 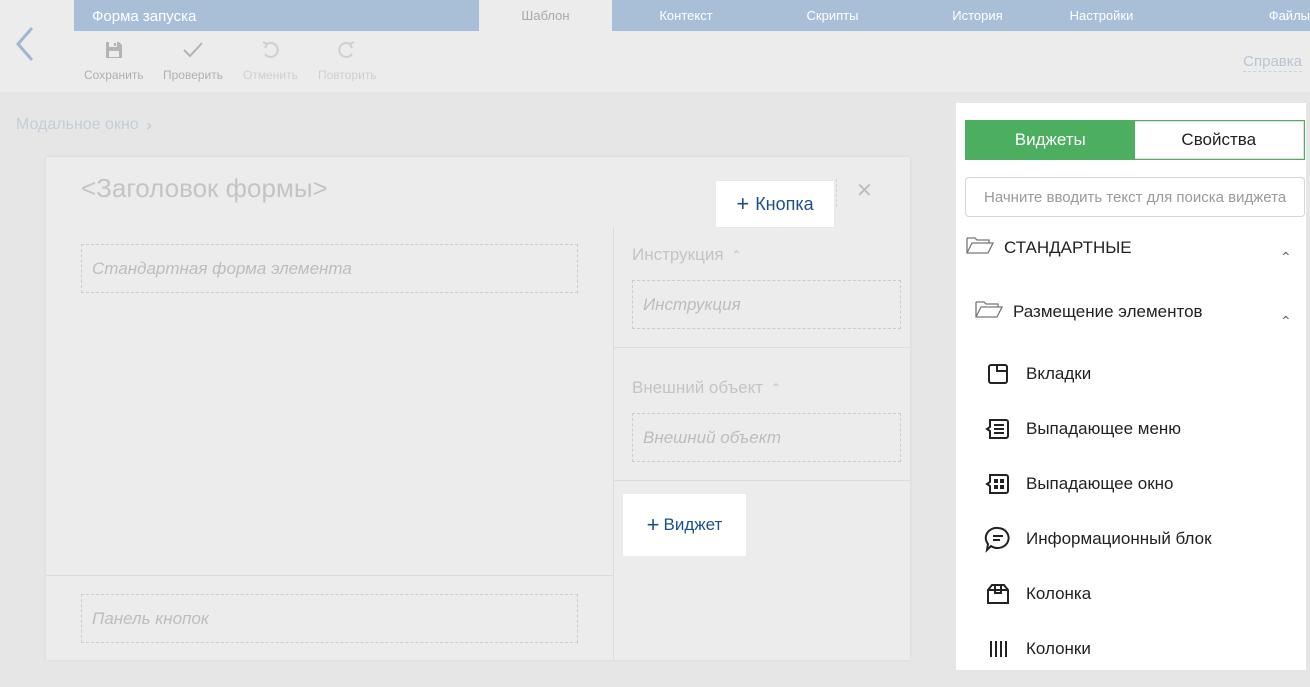 I want to click on external-object-dropzone: Внешний объект, so click(x=766, y=437).